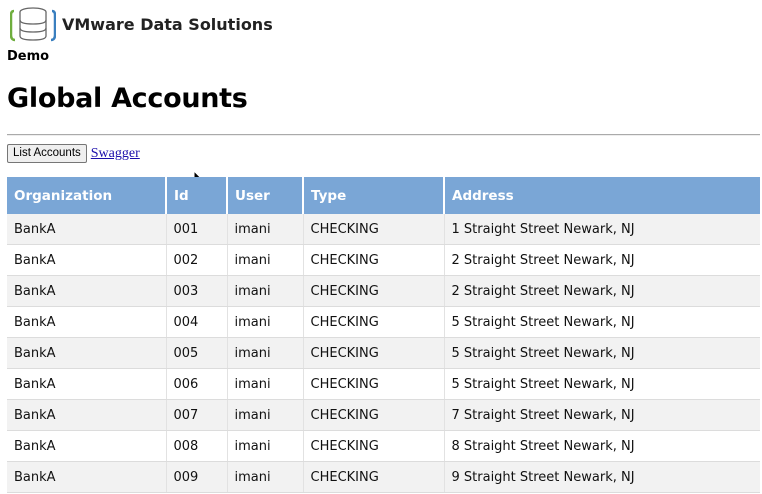 This screenshot has height=494, width=762. I want to click on page-subtitle: Demo, so click(28, 56).